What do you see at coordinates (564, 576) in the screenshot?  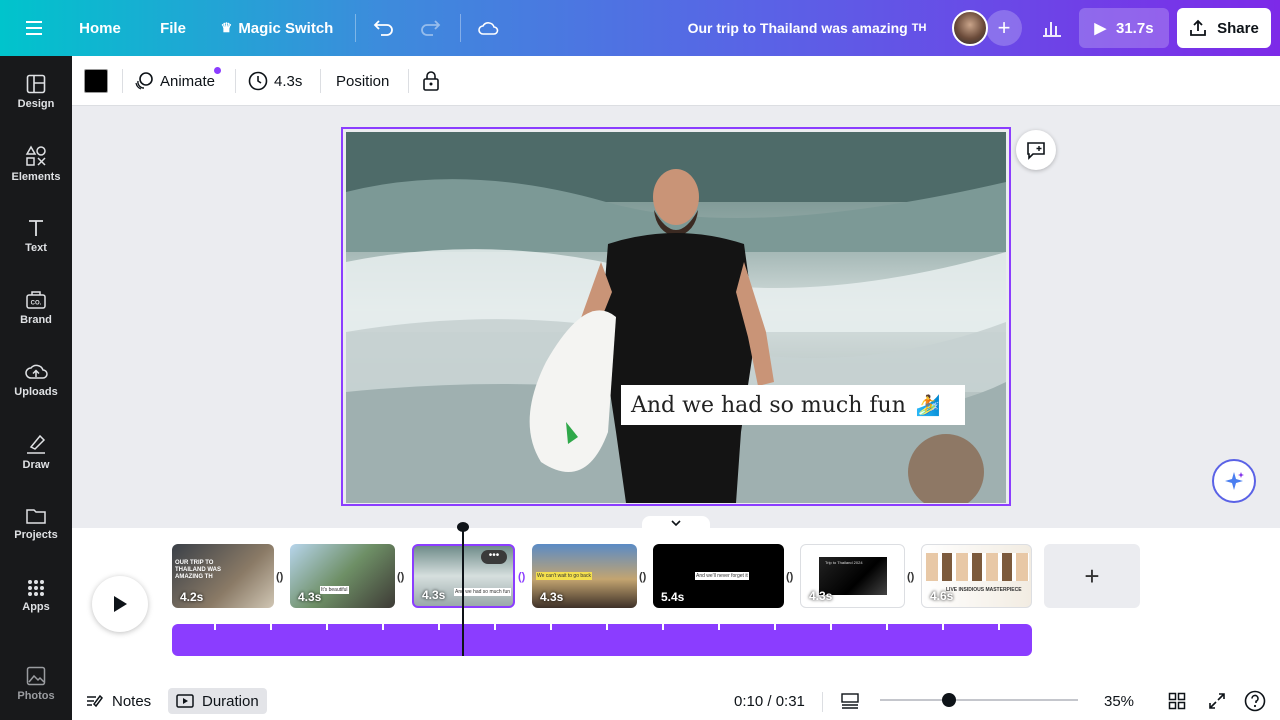 I see `clip-text: We can't wait to go back` at bounding box center [564, 576].